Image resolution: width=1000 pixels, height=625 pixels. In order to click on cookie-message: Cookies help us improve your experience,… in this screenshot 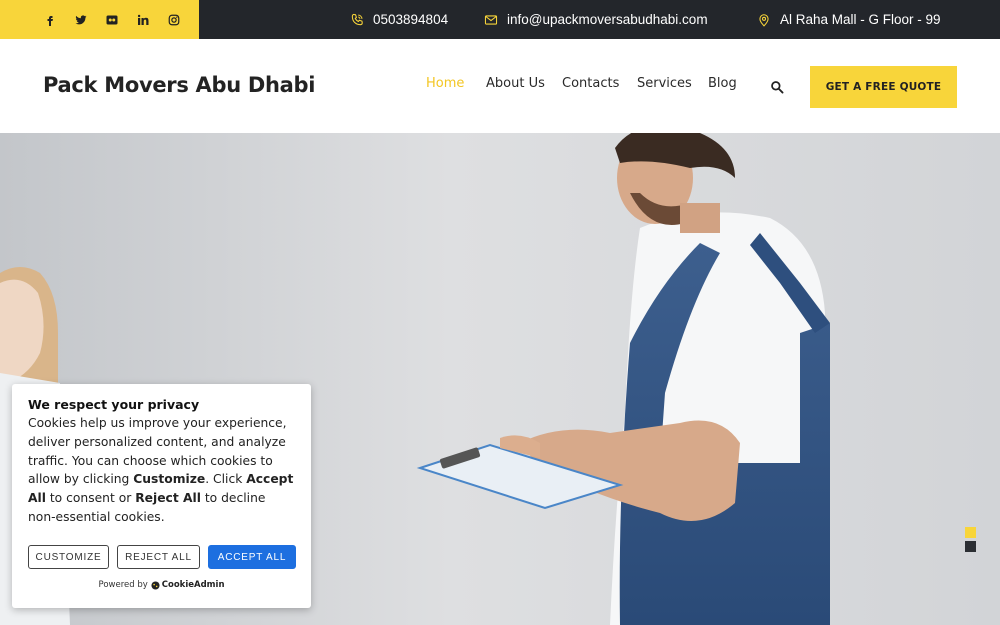, I will do `click(161, 470)`.